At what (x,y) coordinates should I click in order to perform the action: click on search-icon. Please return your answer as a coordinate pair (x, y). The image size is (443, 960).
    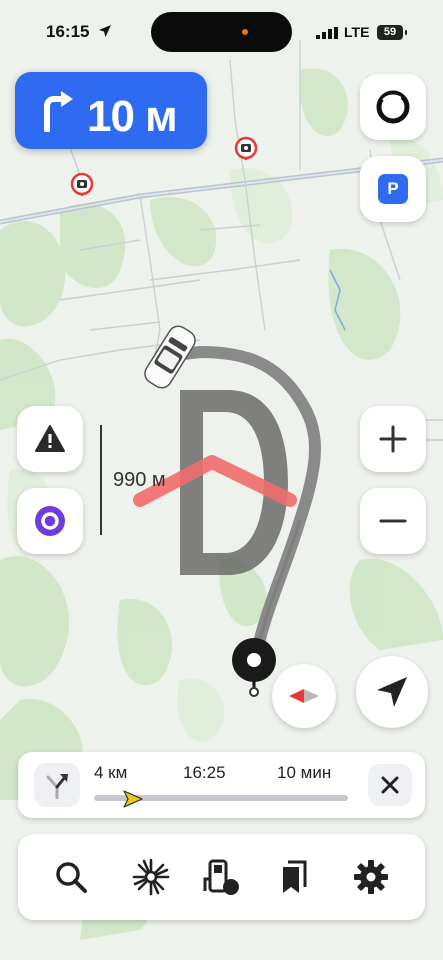
    Looking at the image, I should click on (71, 877).